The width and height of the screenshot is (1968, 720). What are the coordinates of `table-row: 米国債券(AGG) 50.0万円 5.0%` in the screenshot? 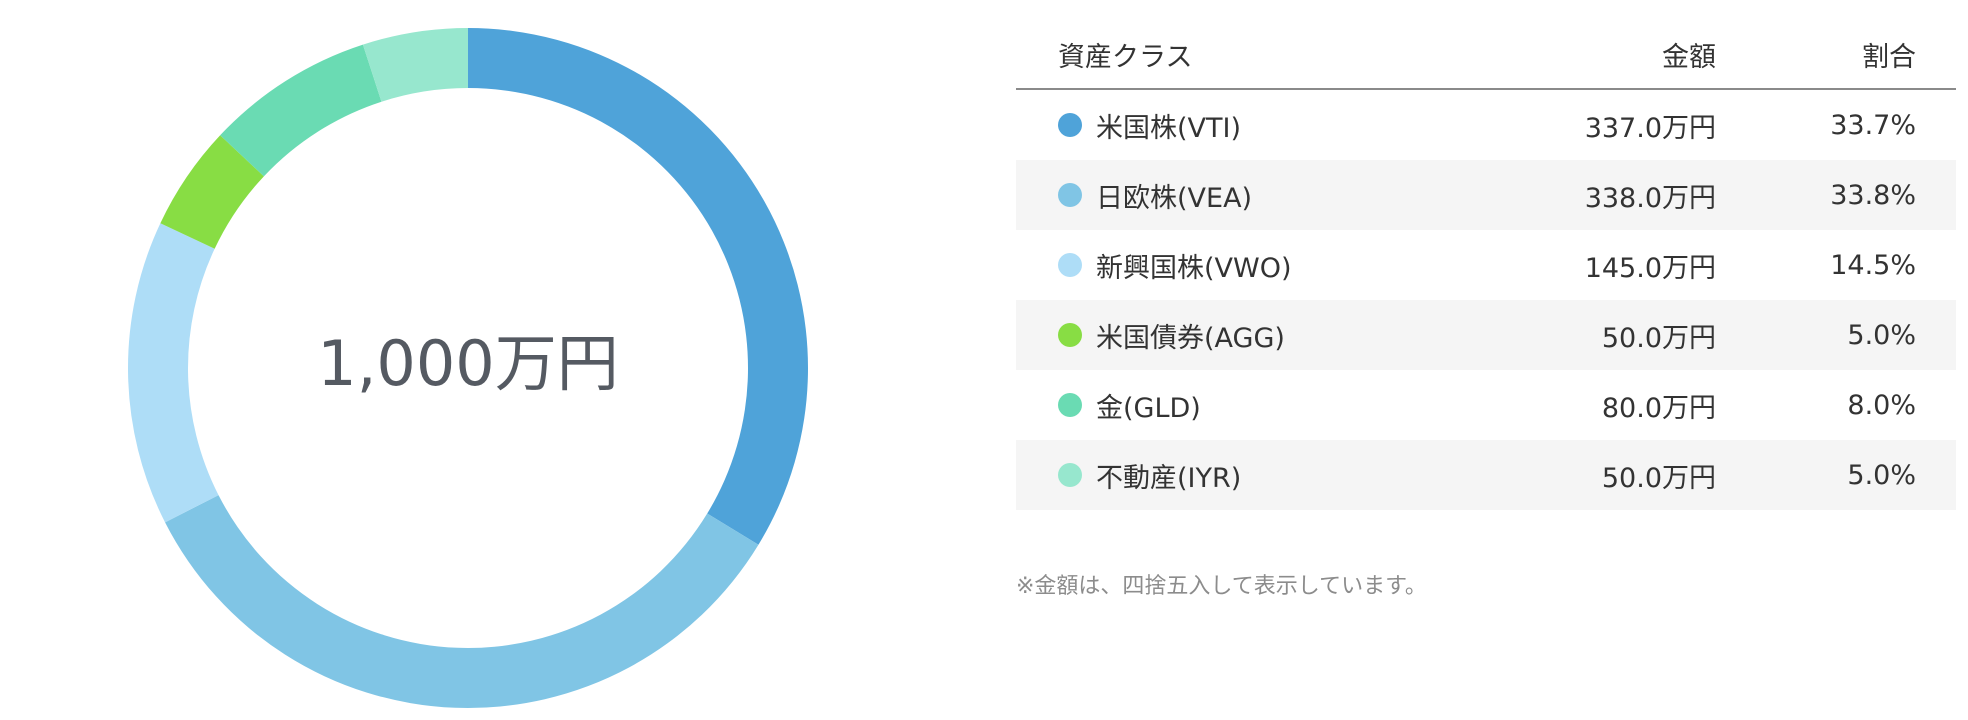 It's located at (1486, 335).